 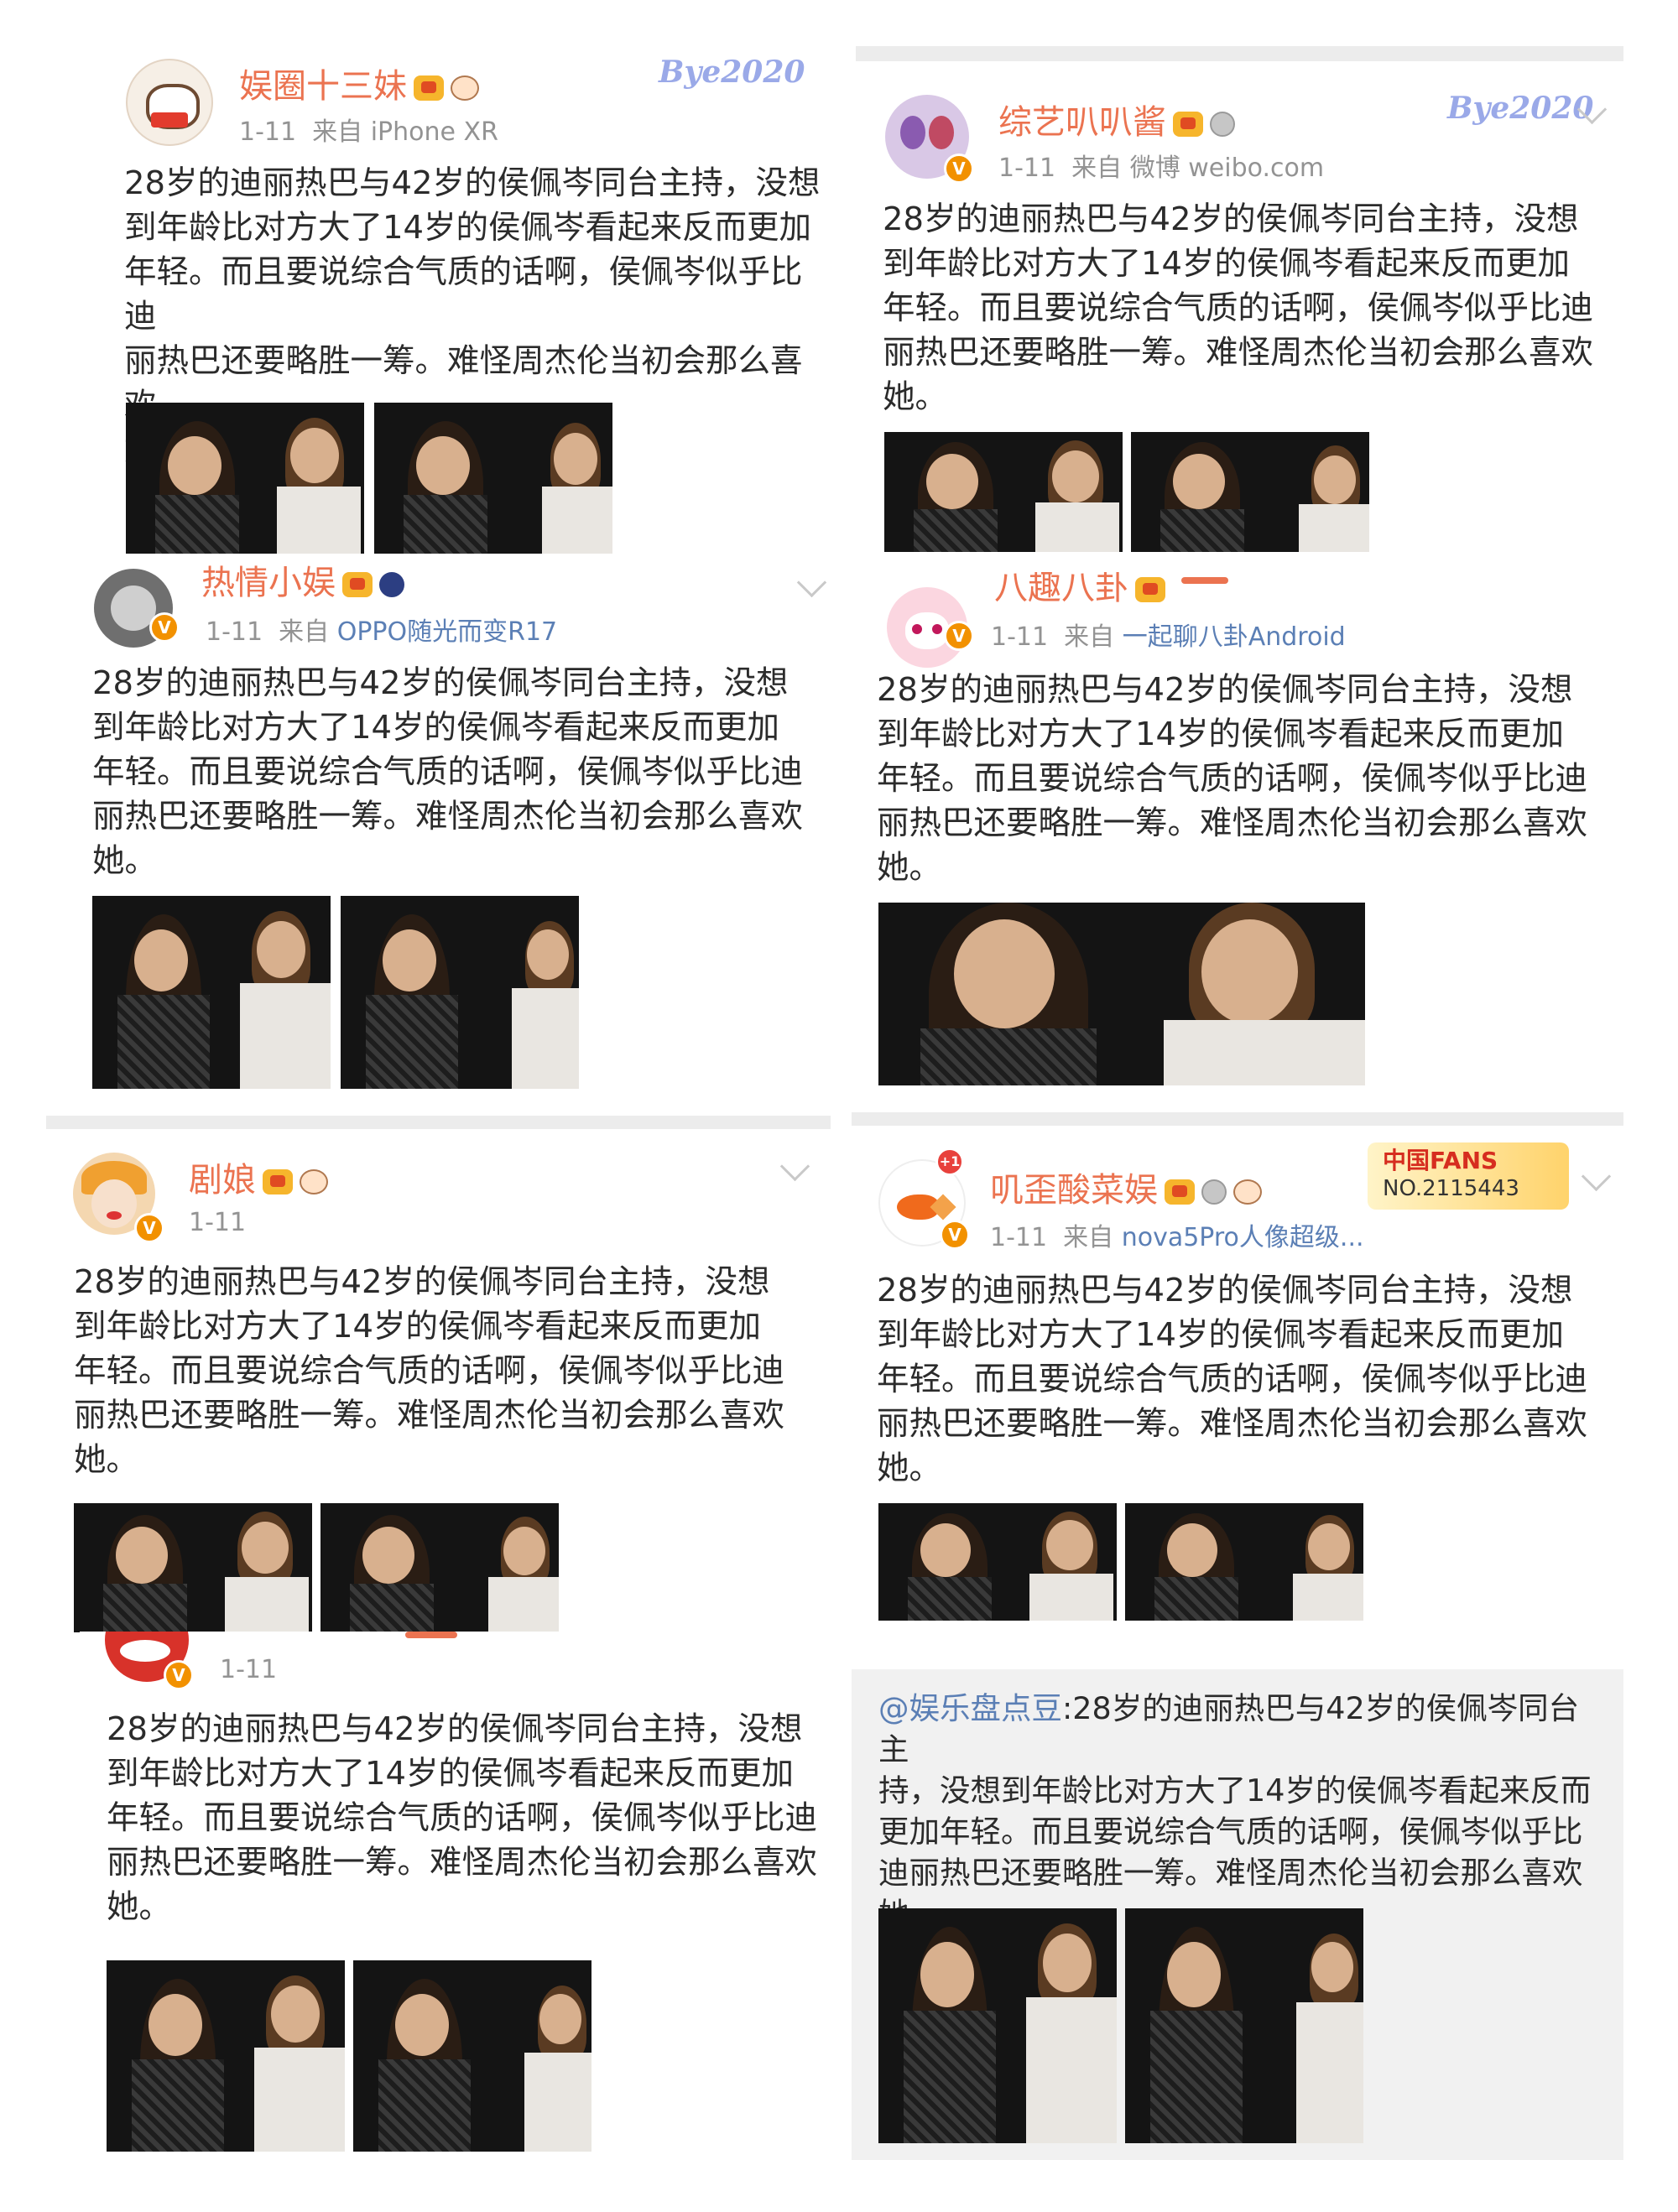 I want to click on post-source: 一起聊八卦Android, so click(x=1234, y=637).